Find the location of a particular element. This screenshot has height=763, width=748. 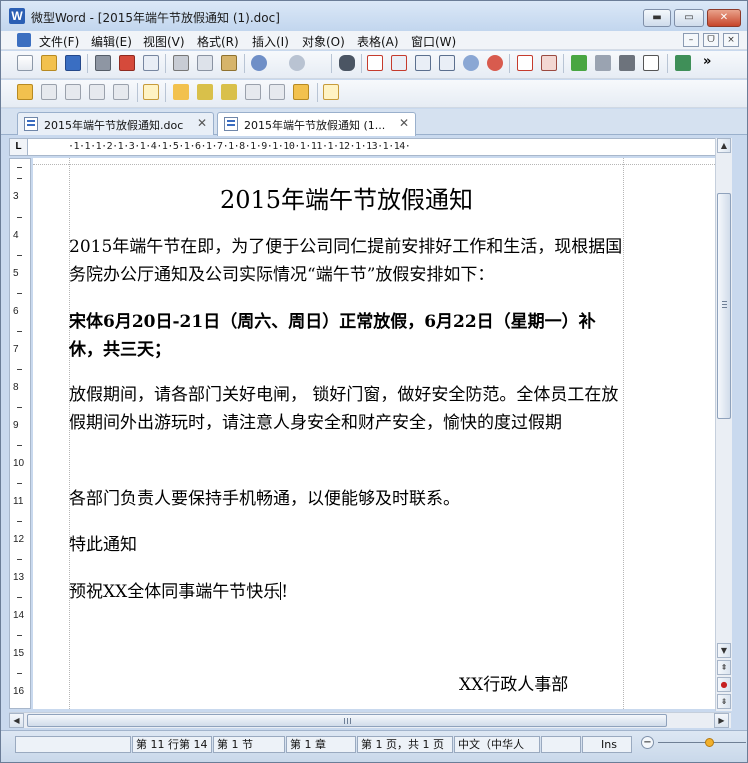

status-line-column: 第 11 行第 14 is located at coordinates (172, 744).